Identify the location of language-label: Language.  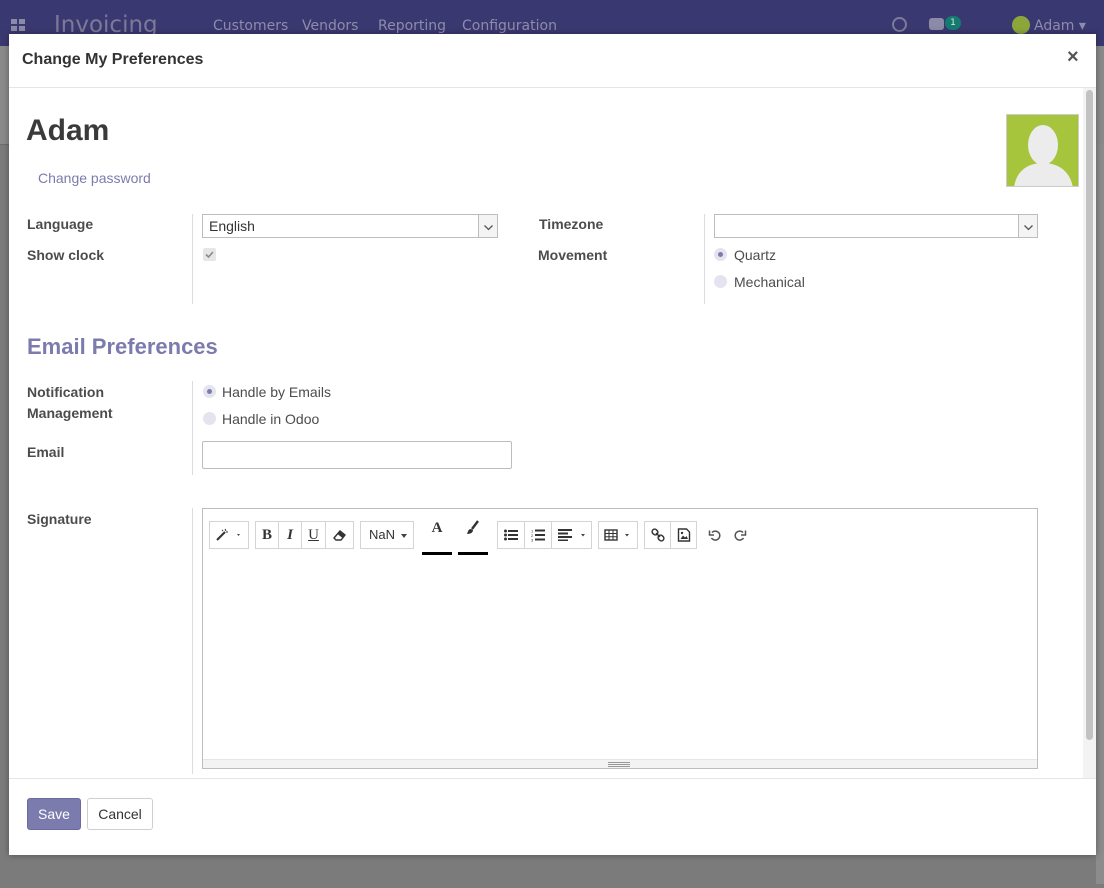
(60, 224).